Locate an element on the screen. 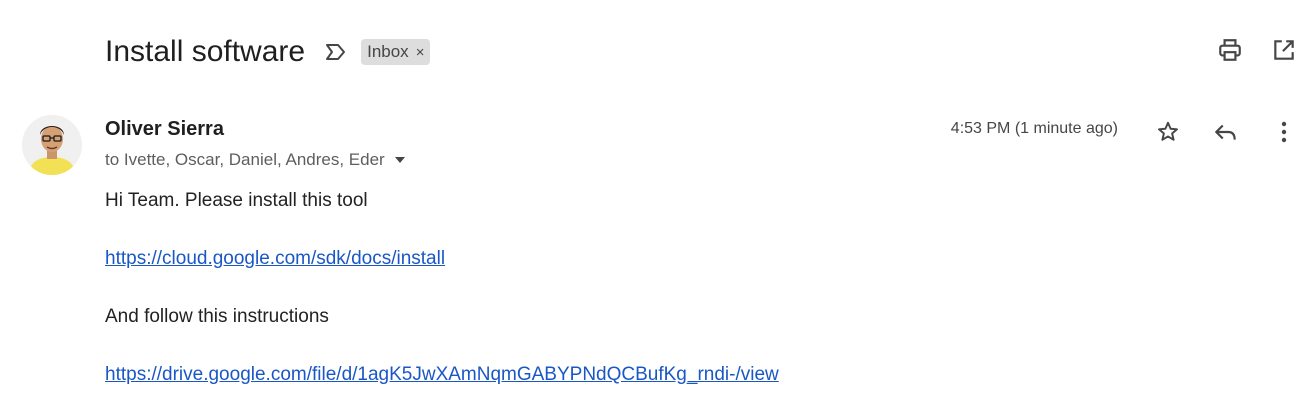 Image resolution: width=1308 pixels, height=408 pixels. remove-label-button: × is located at coordinates (420, 52).